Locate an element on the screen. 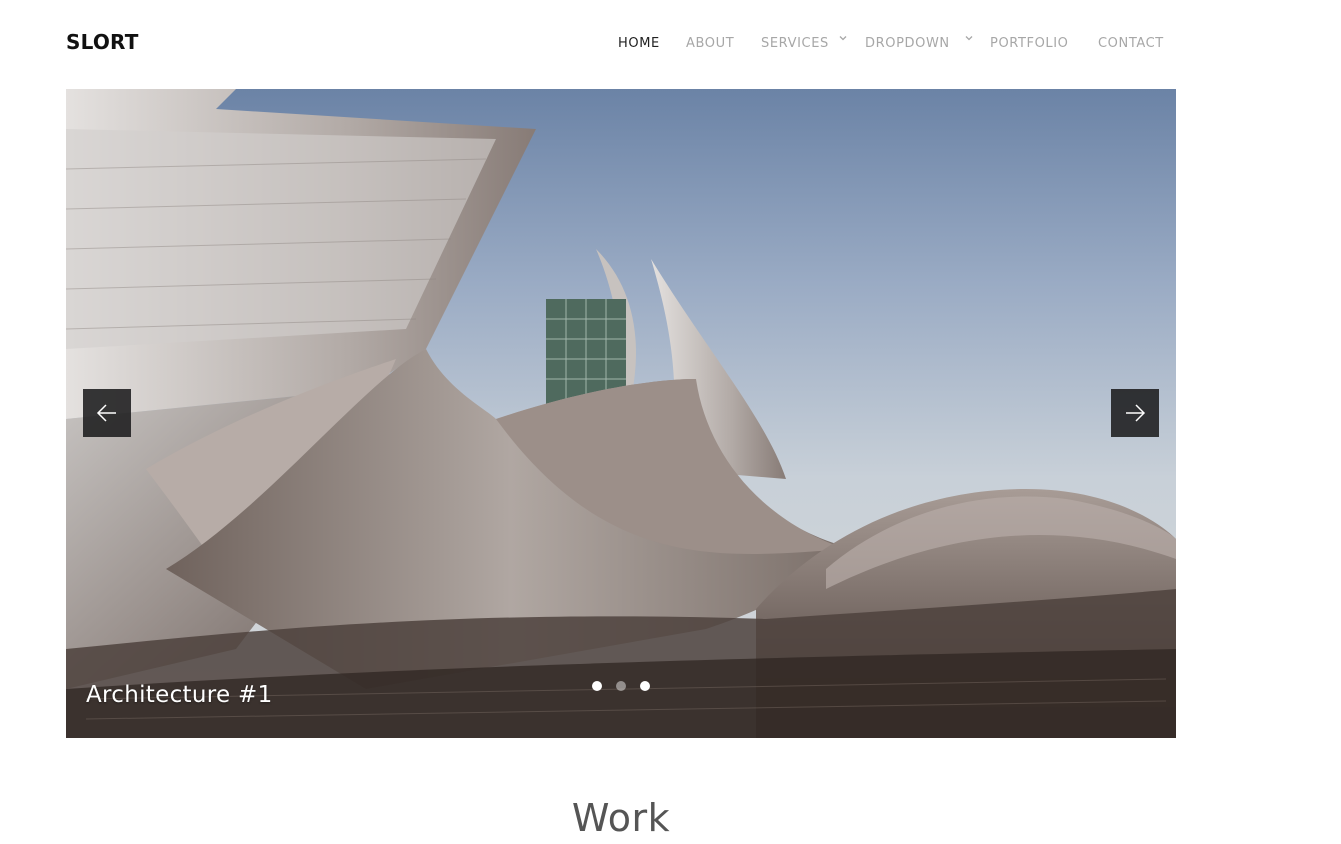  nav-item-dropdown: DROPDOWN is located at coordinates (907, 43).